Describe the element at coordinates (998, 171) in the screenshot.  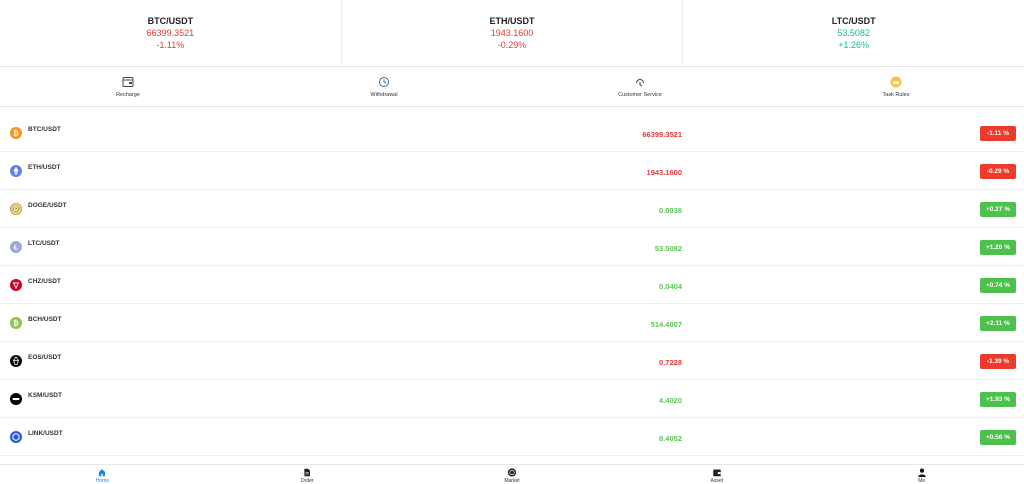
I see `change-badge: -0.29 %` at that location.